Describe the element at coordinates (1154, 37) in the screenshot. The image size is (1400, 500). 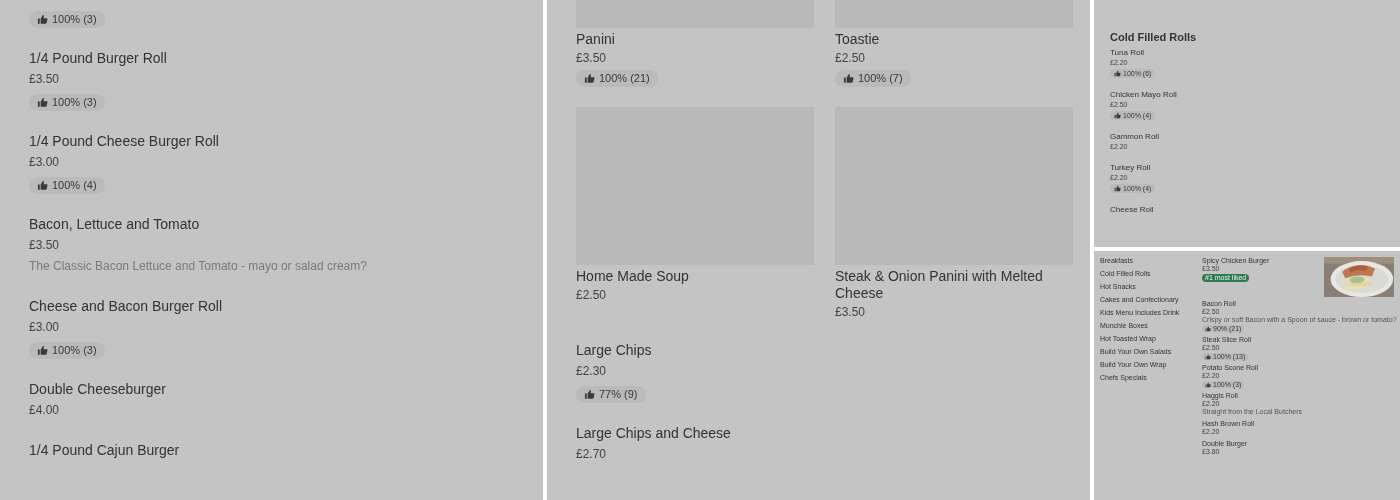
I see `section-title: Cold Filled Rolls` at that location.